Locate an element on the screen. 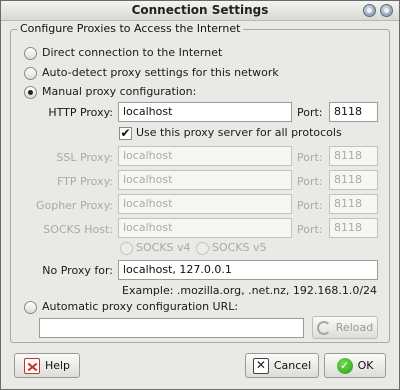  help-button: Help is located at coordinates (47, 365).